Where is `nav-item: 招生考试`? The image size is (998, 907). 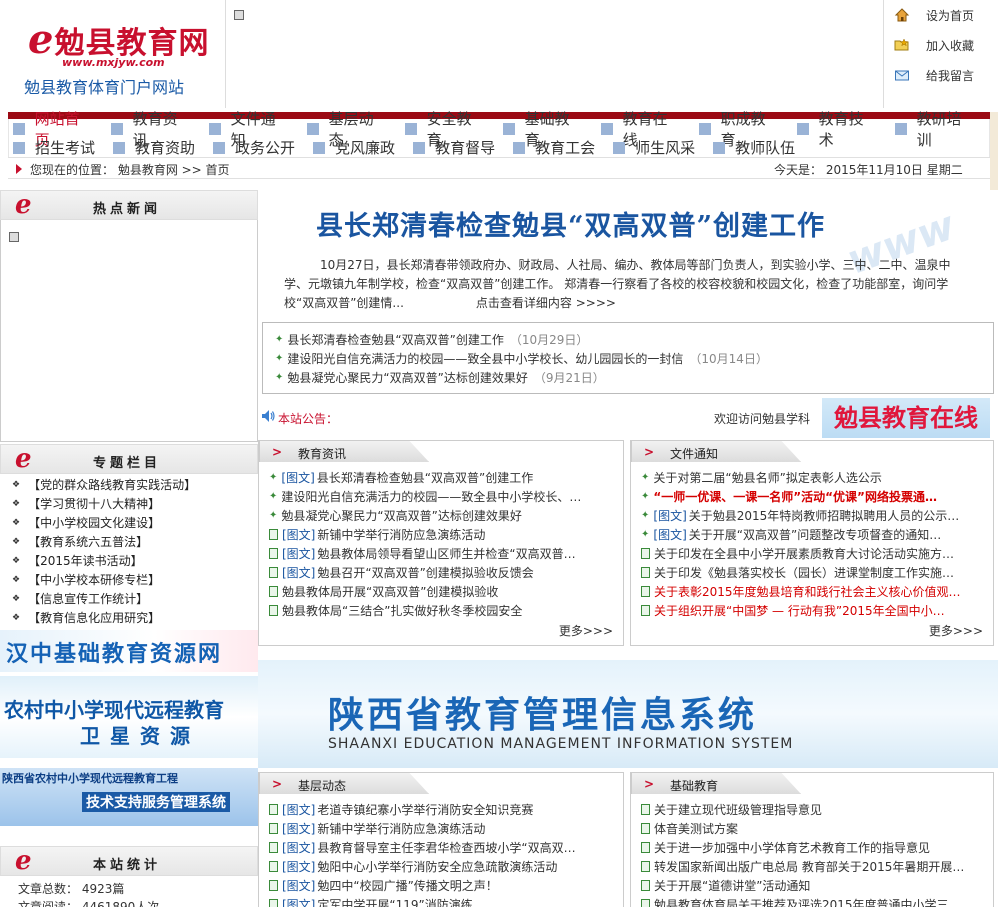
nav-item: 招生考试 is located at coordinates (52, 147).